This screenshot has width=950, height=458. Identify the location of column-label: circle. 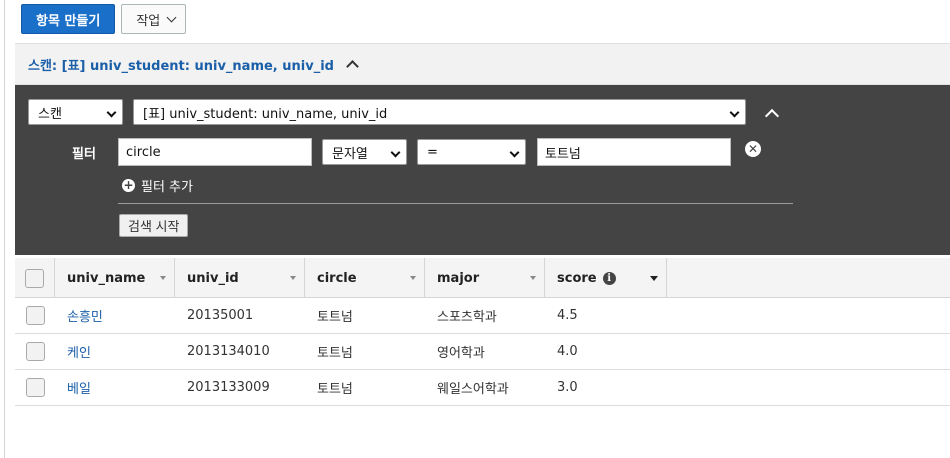
(337, 278).